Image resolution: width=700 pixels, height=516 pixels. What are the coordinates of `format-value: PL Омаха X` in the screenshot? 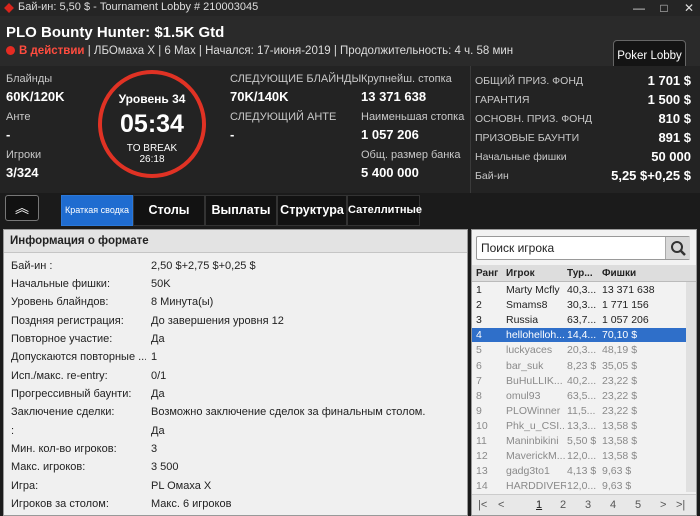 It's located at (181, 486).